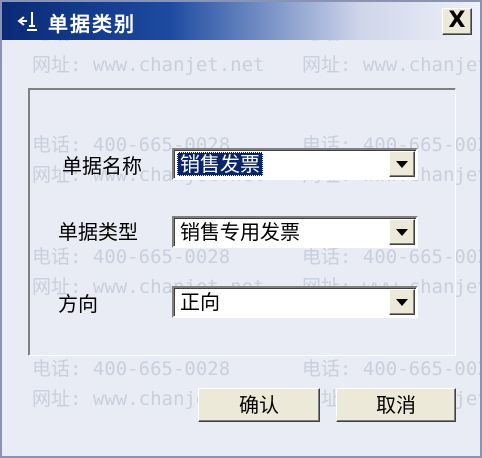 Image resolution: width=482 pixels, height=458 pixels. I want to click on bill-type-dropdown-button, so click(402, 232).